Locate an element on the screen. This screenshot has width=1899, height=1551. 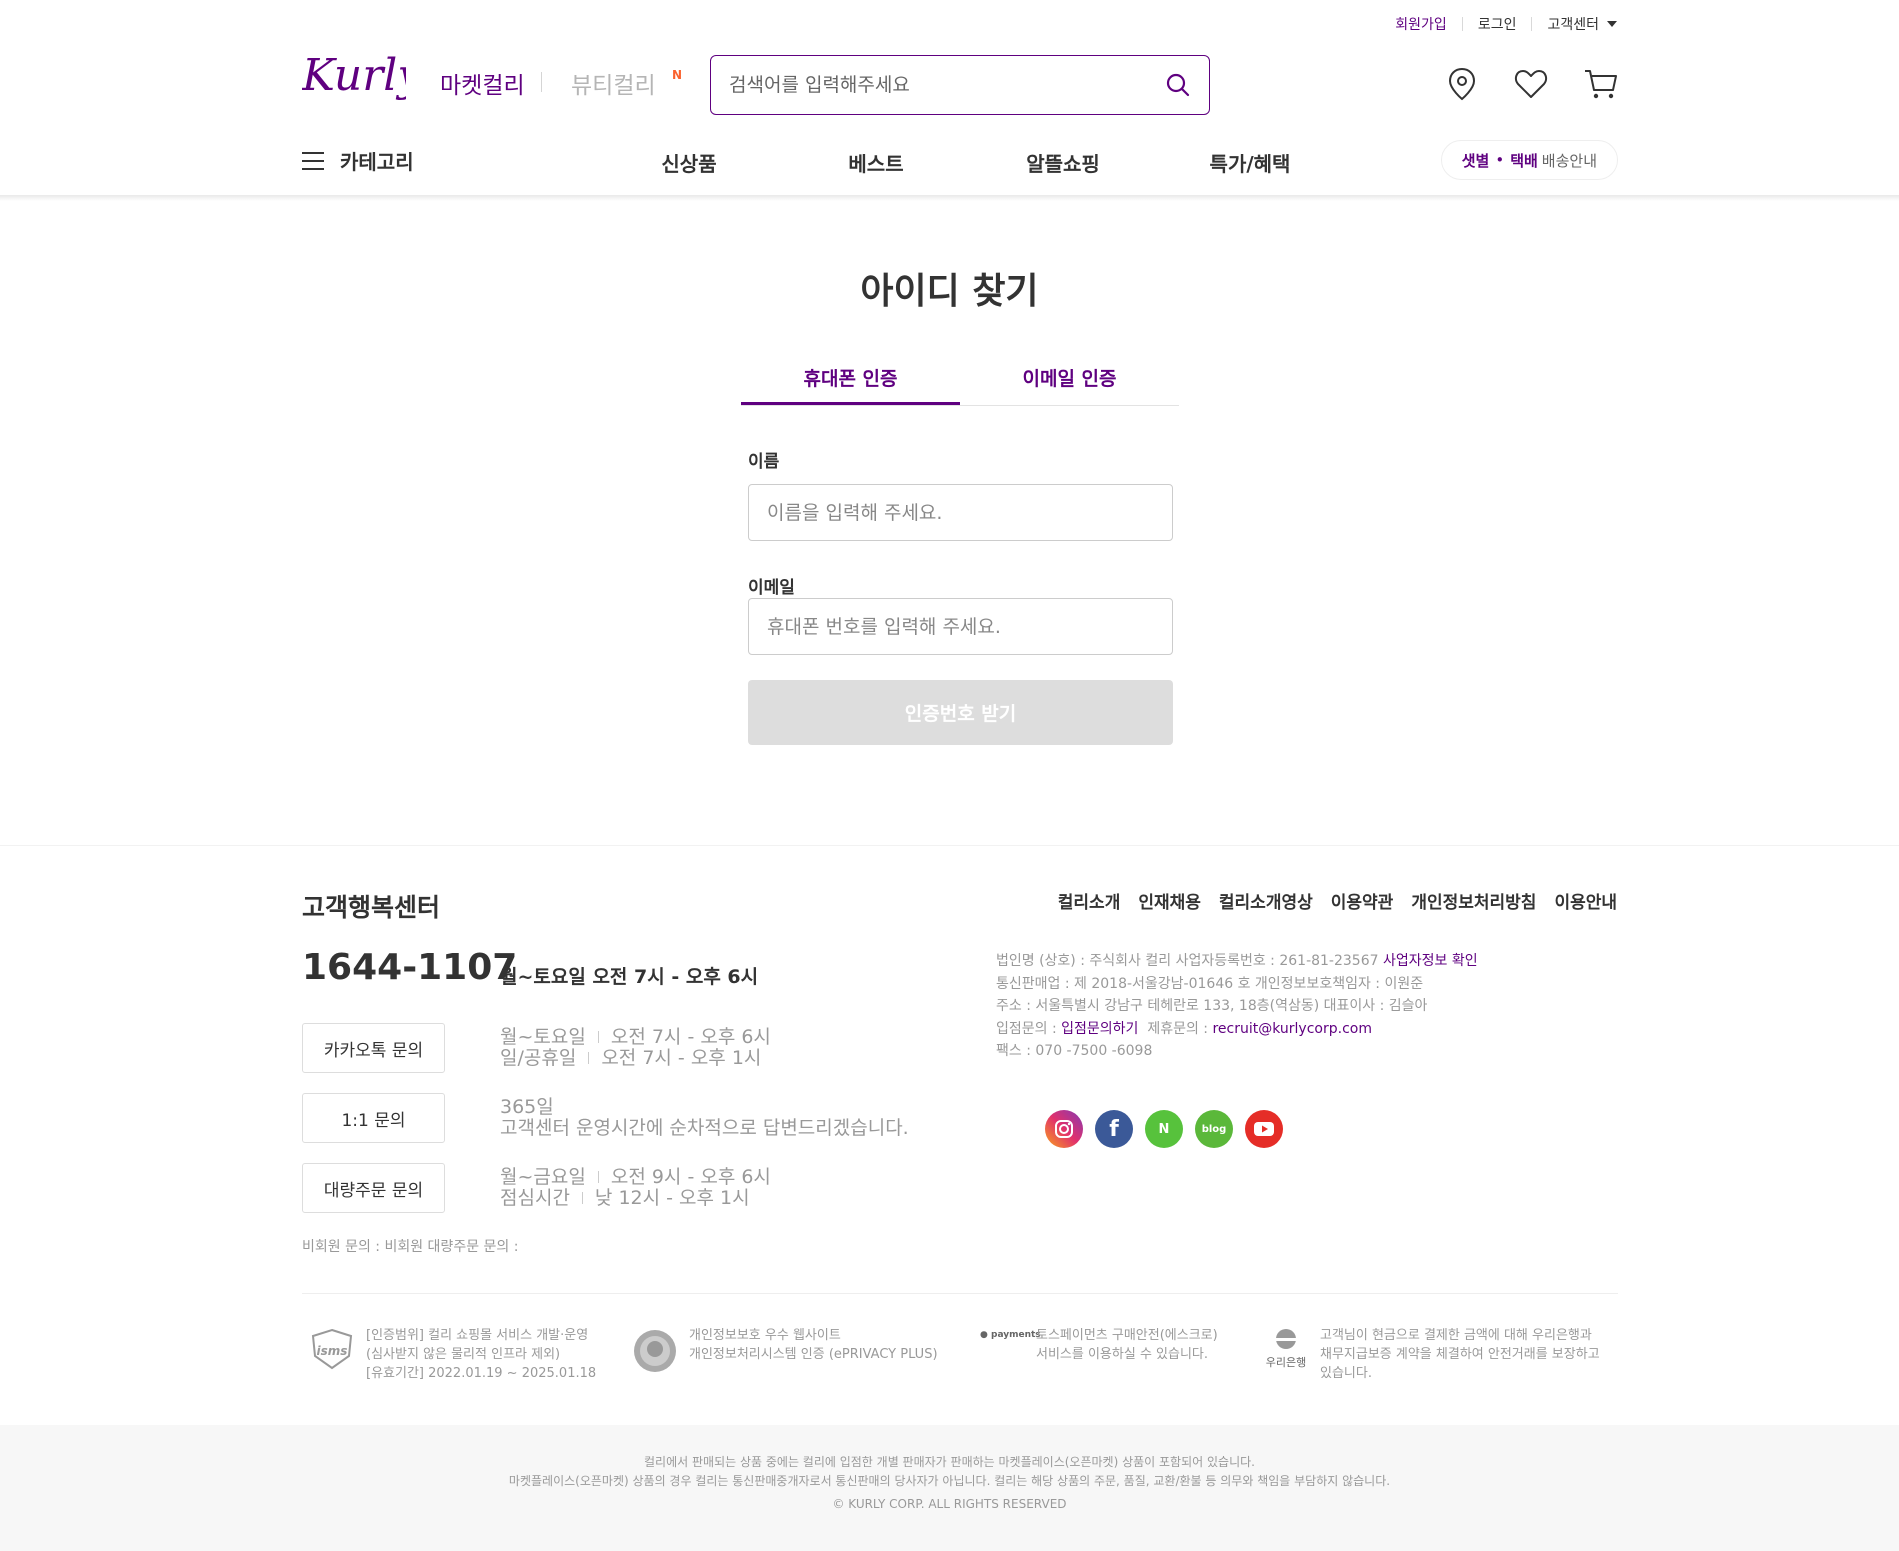
search-input is located at coordinates (947, 85).